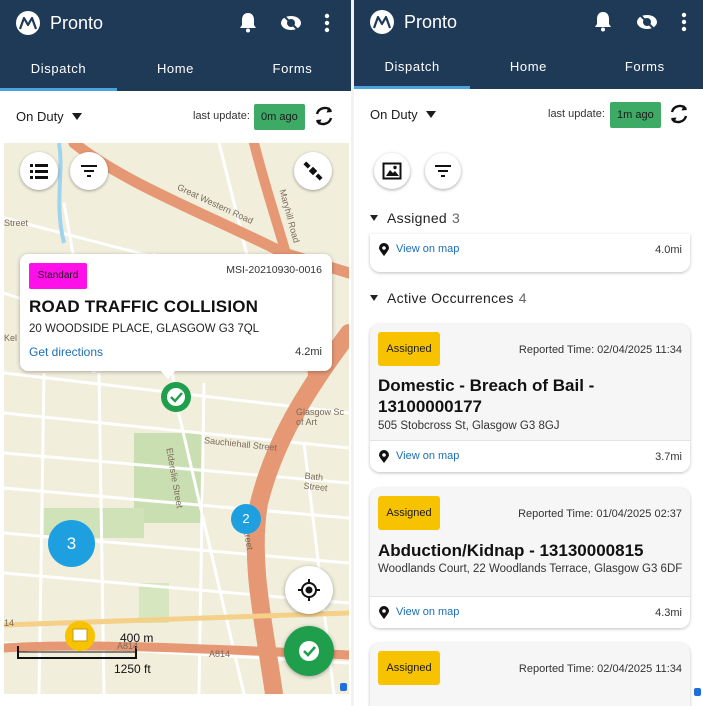 The height and width of the screenshot is (706, 703). I want to click on status-row: On Duty last update: 0m ago, so click(175, 117).